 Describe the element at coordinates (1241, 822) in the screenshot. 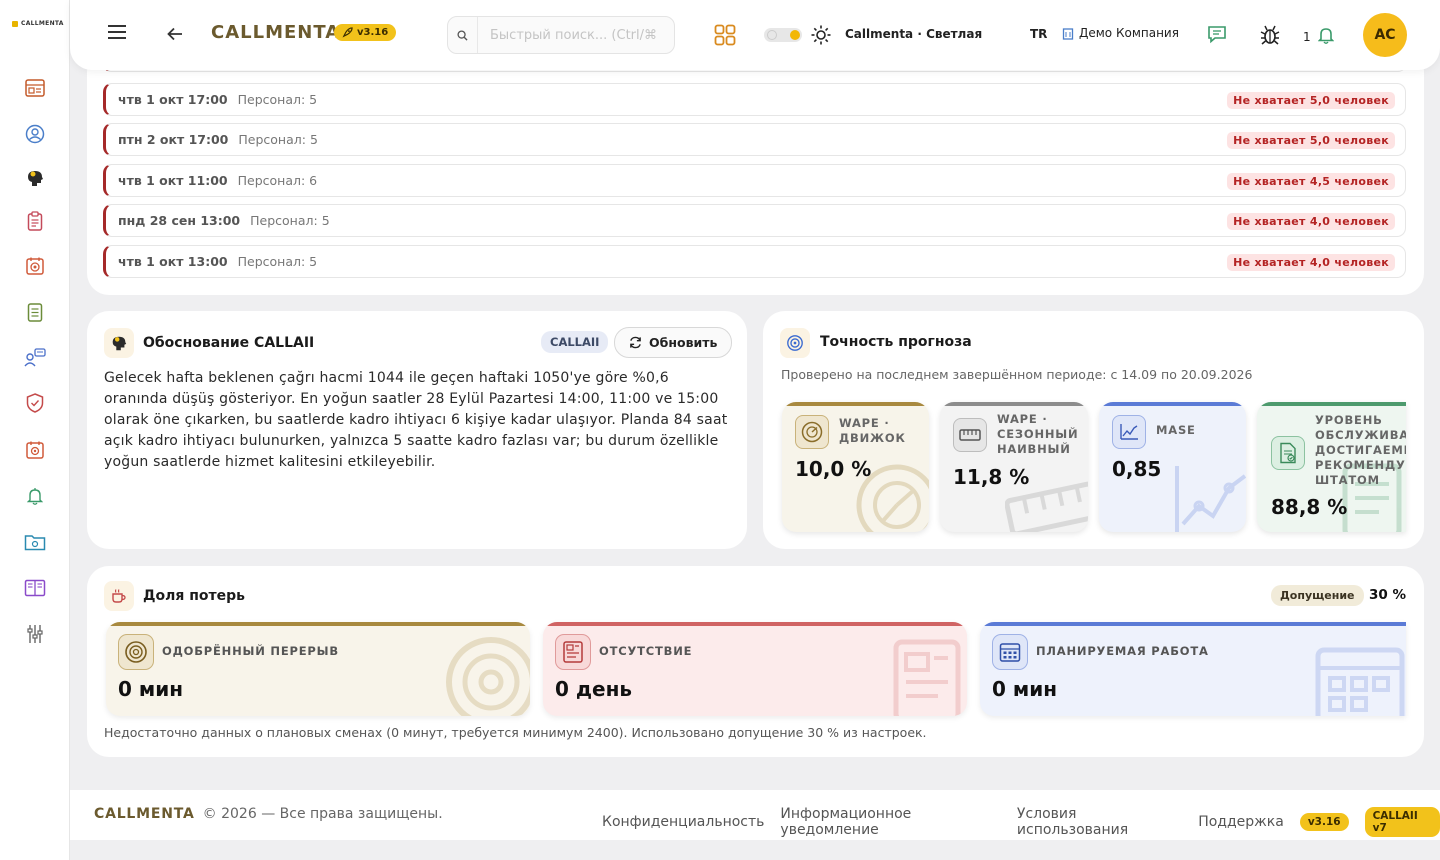

I see `footer-link-support: Поддержка` at that location.